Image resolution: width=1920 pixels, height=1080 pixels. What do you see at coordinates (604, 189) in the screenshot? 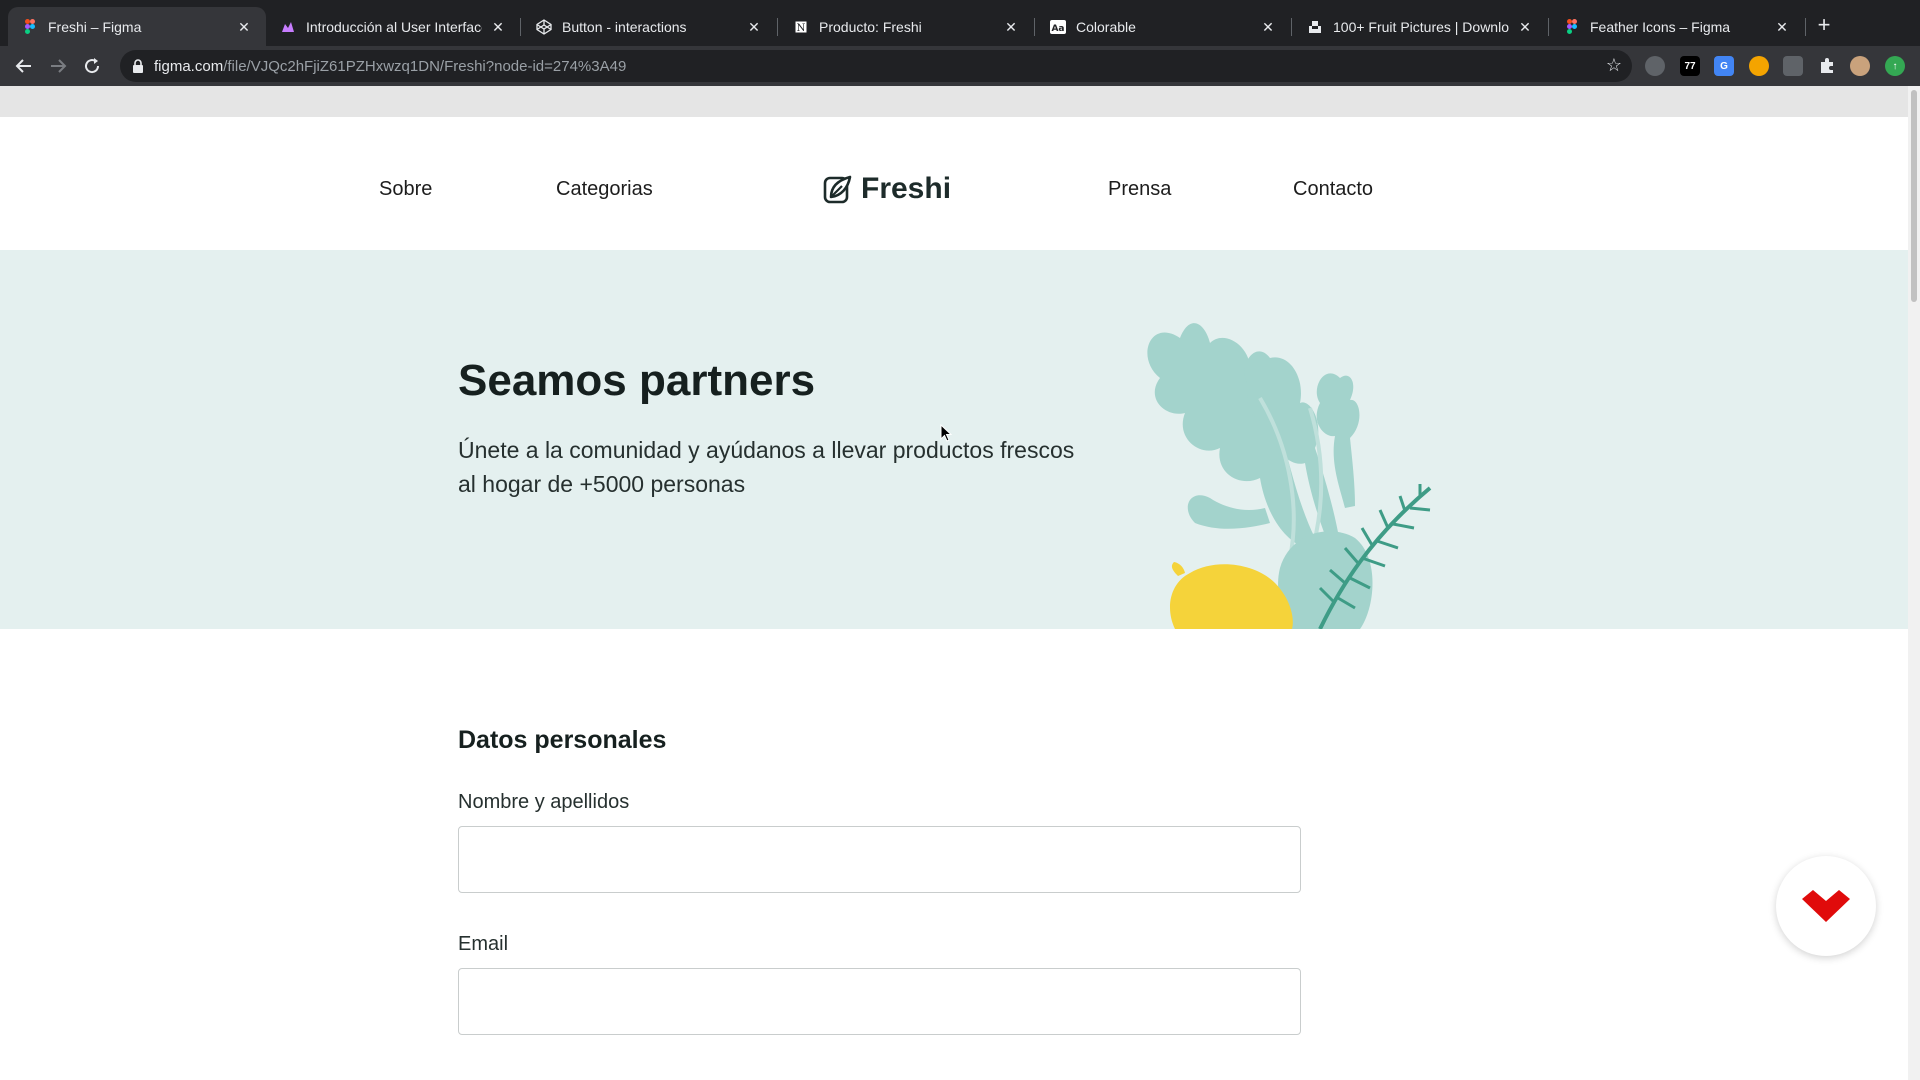
I see `nav-categorias: Categorias` at bounding box center [604, 189].